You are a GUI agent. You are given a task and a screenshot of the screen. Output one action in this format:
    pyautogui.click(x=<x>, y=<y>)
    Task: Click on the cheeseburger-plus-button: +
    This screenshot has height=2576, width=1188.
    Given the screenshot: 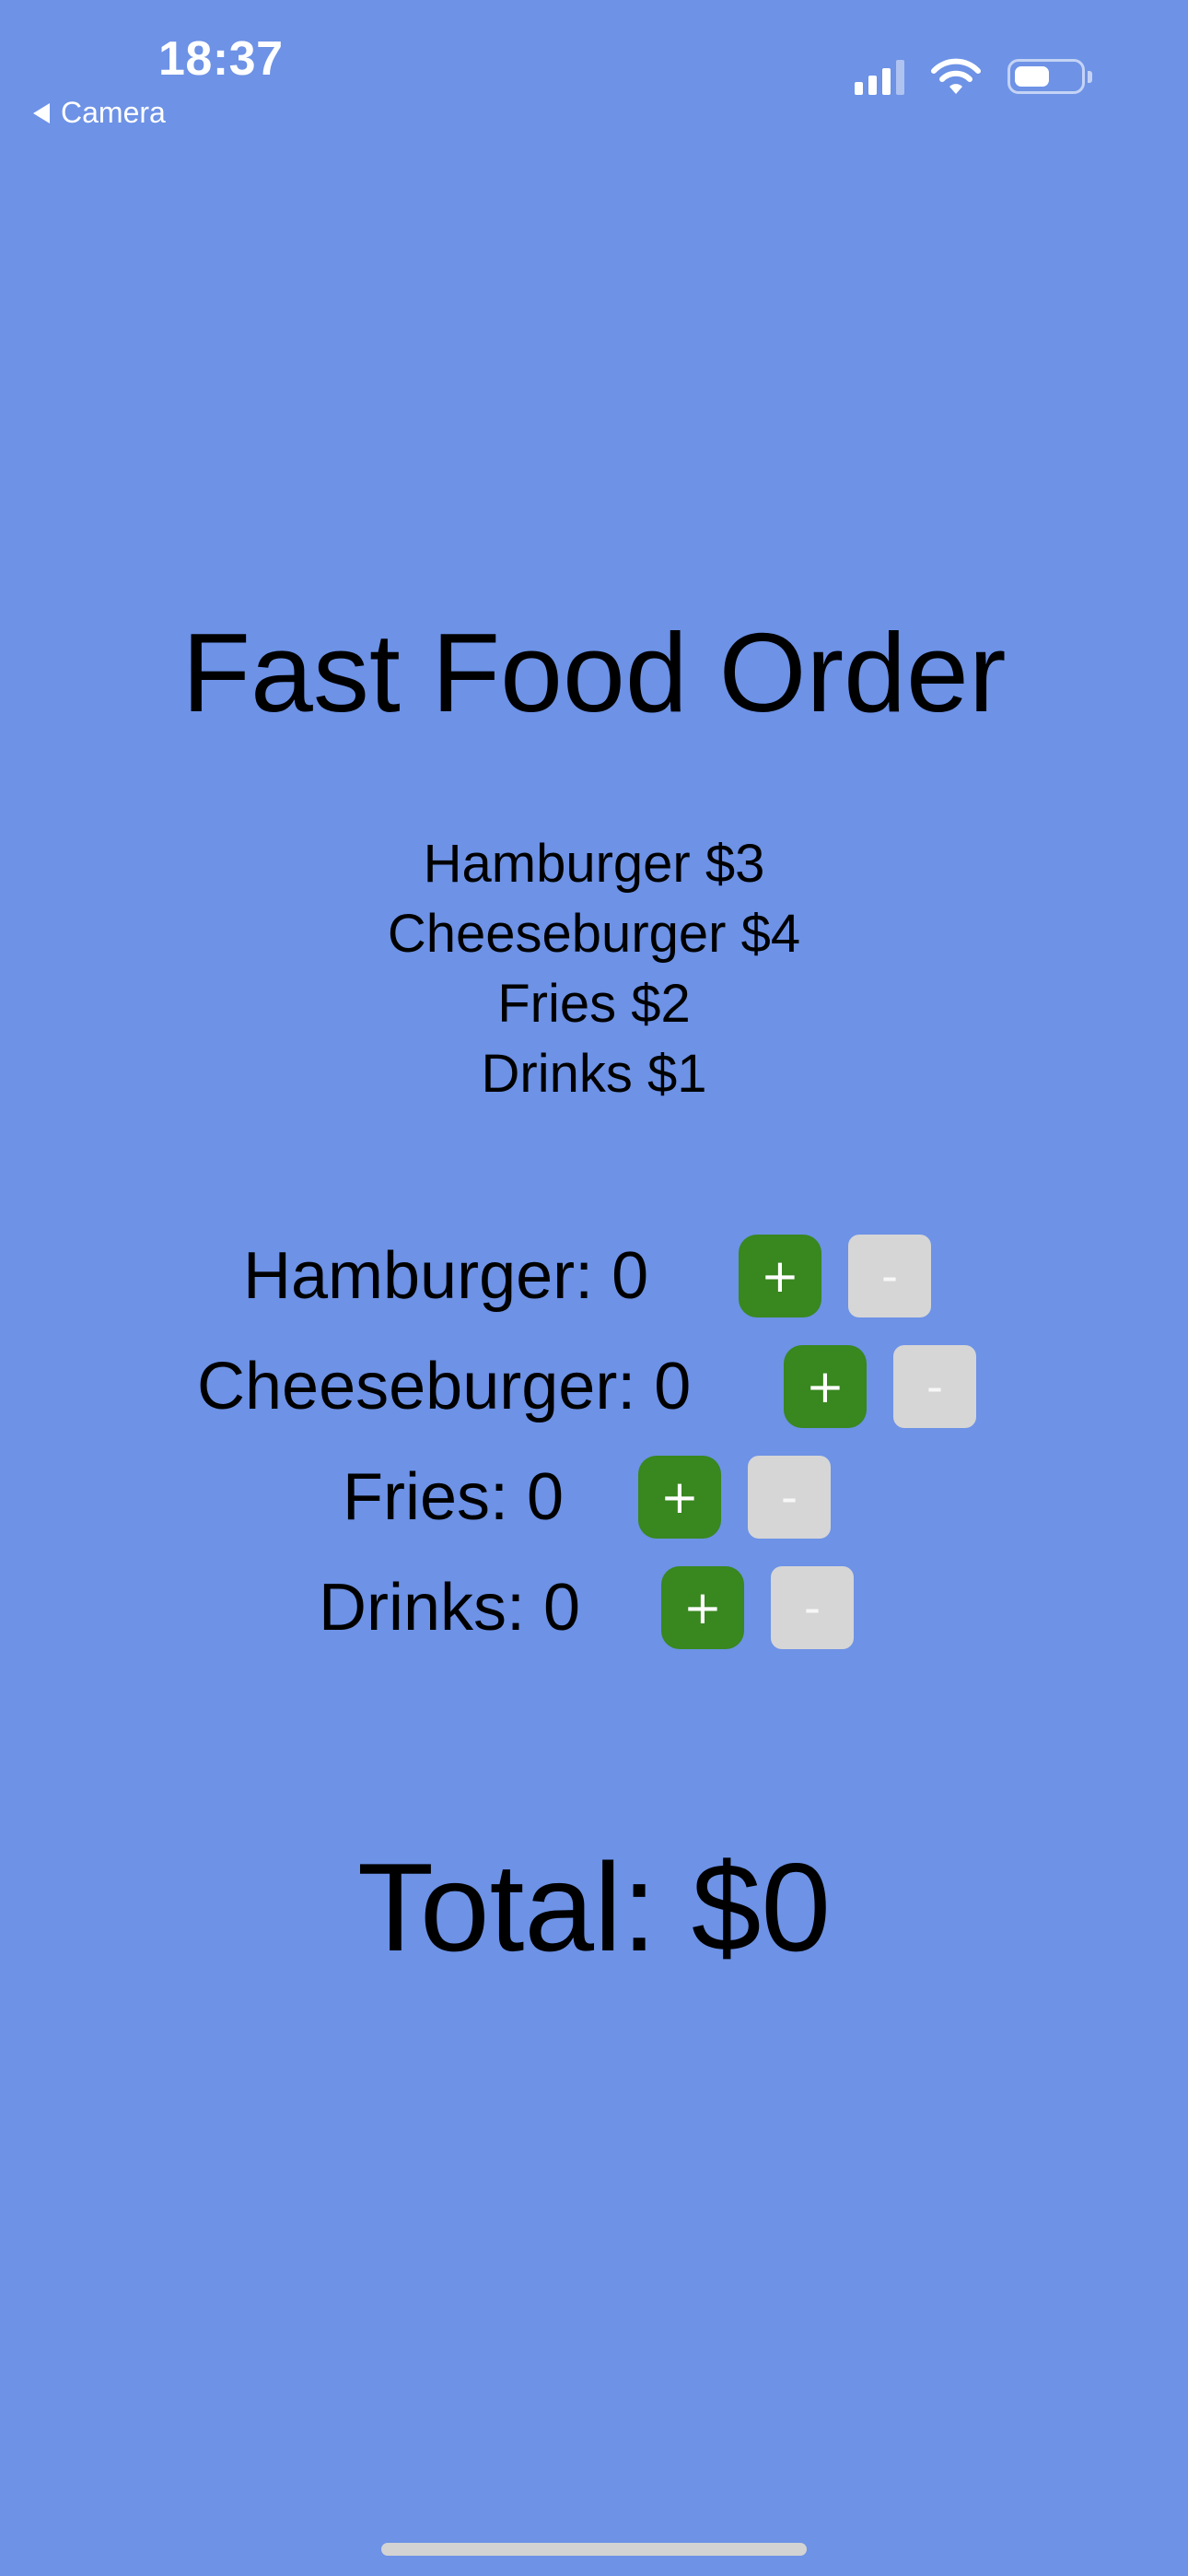 What is the action you would take?
    pyautogui.click(x=825, y=1386)
    